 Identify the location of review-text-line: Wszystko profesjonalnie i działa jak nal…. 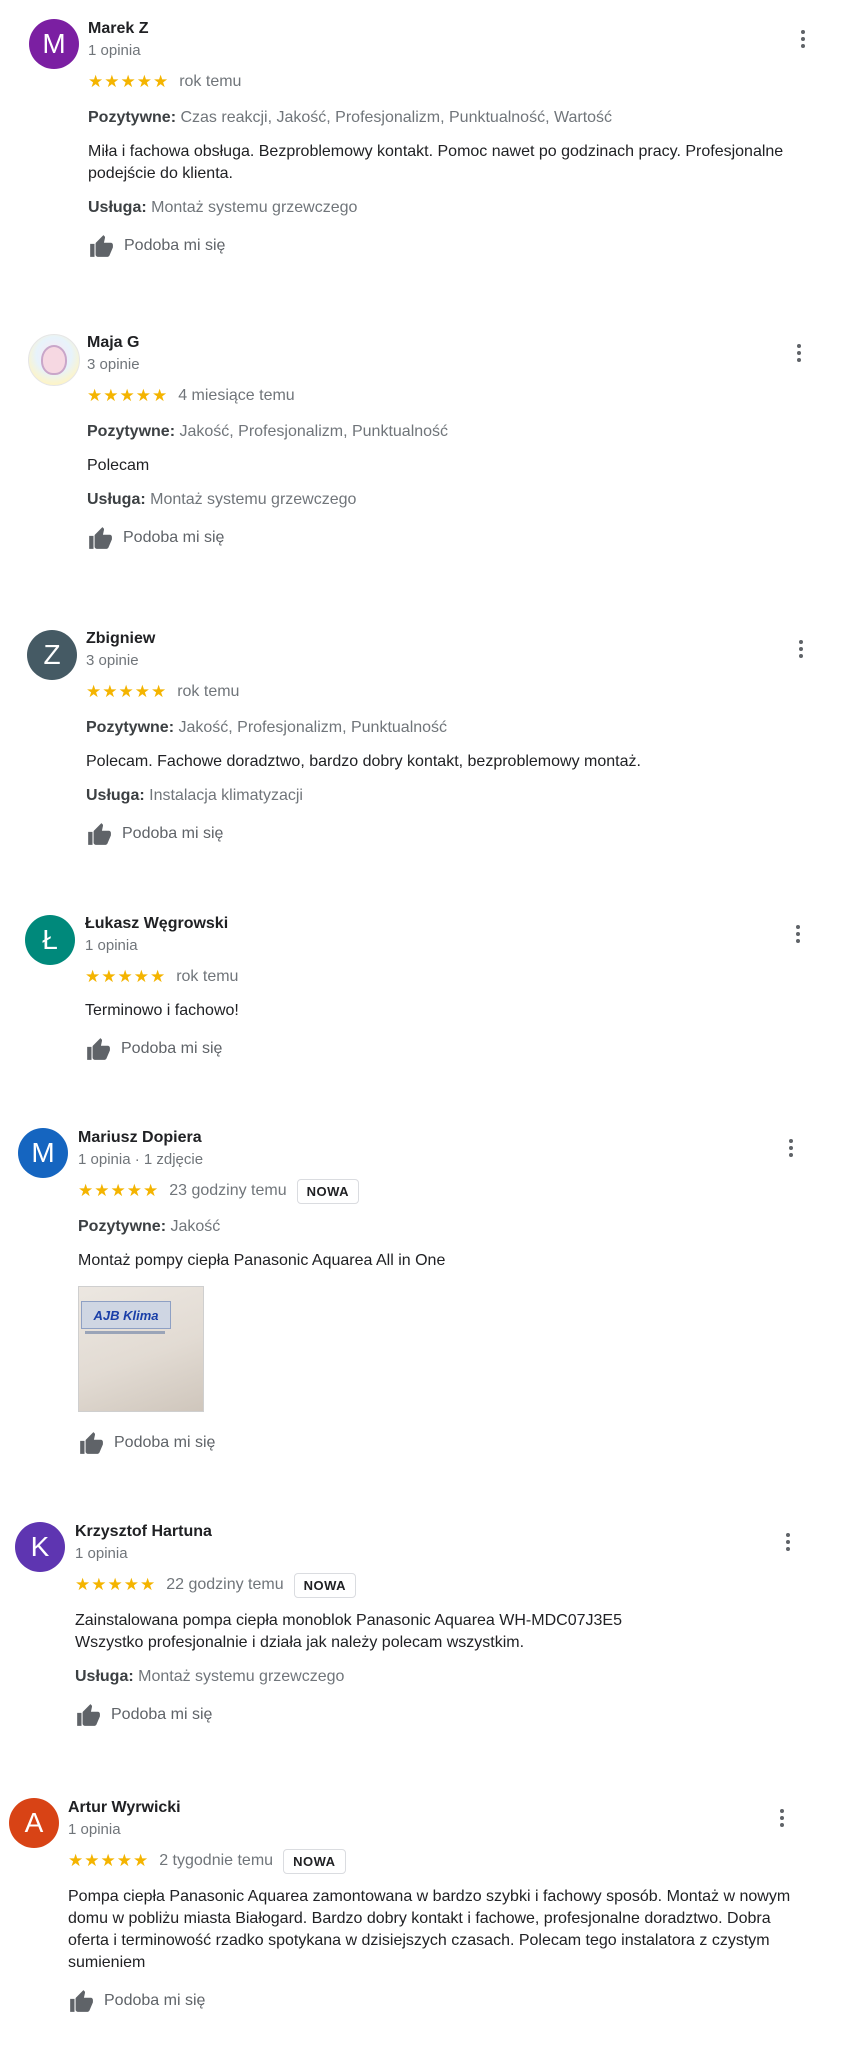
(300, 1642).